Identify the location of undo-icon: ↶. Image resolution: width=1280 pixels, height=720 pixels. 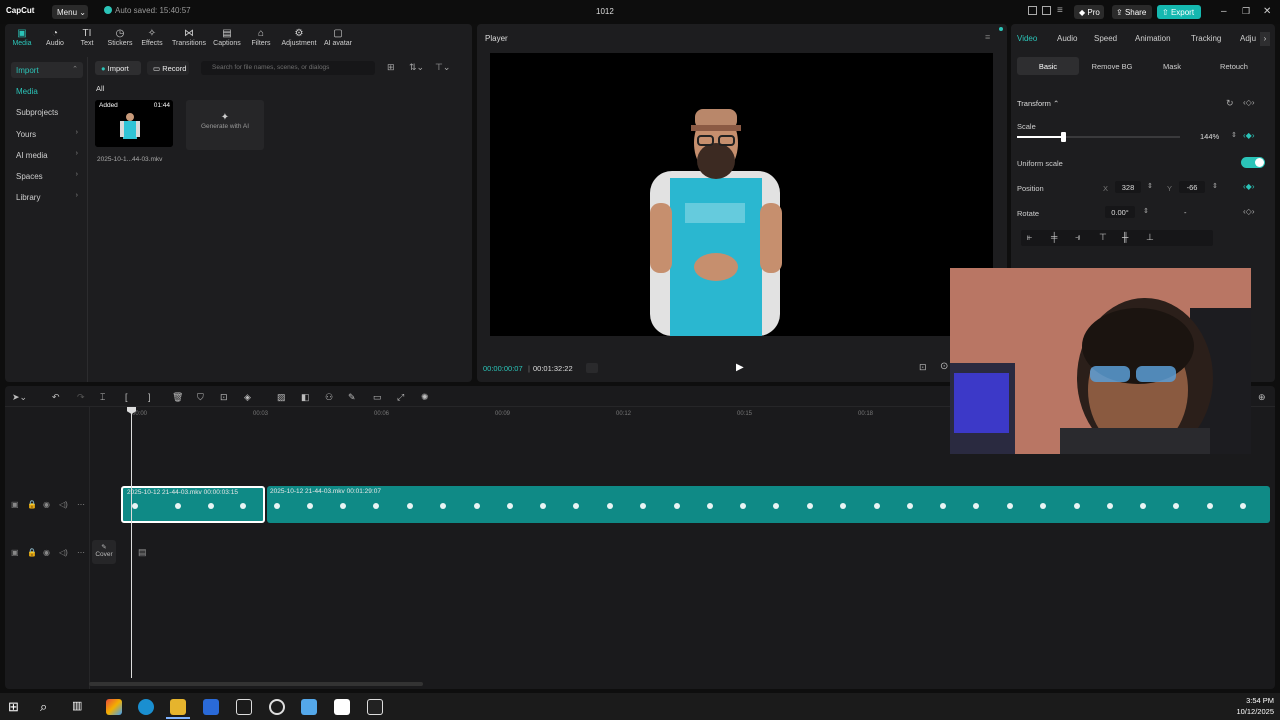
(56, 397).